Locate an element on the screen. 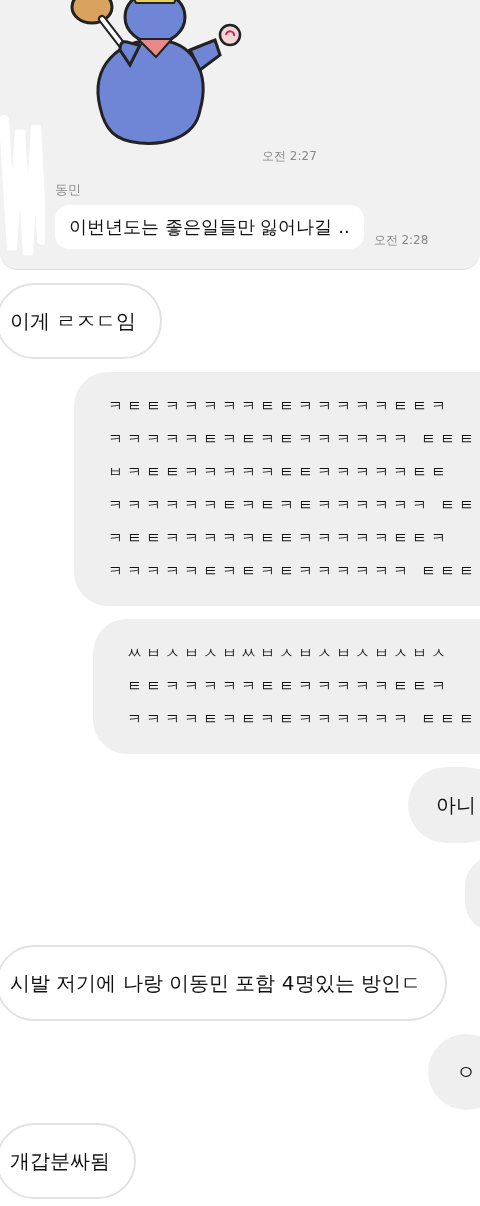 This screenshot has height=1206, width=480. message-bubble: 시발 저기에 나랑 이동민 포함 4명있는 방인ㄷ is located at coordinates (223, 983).